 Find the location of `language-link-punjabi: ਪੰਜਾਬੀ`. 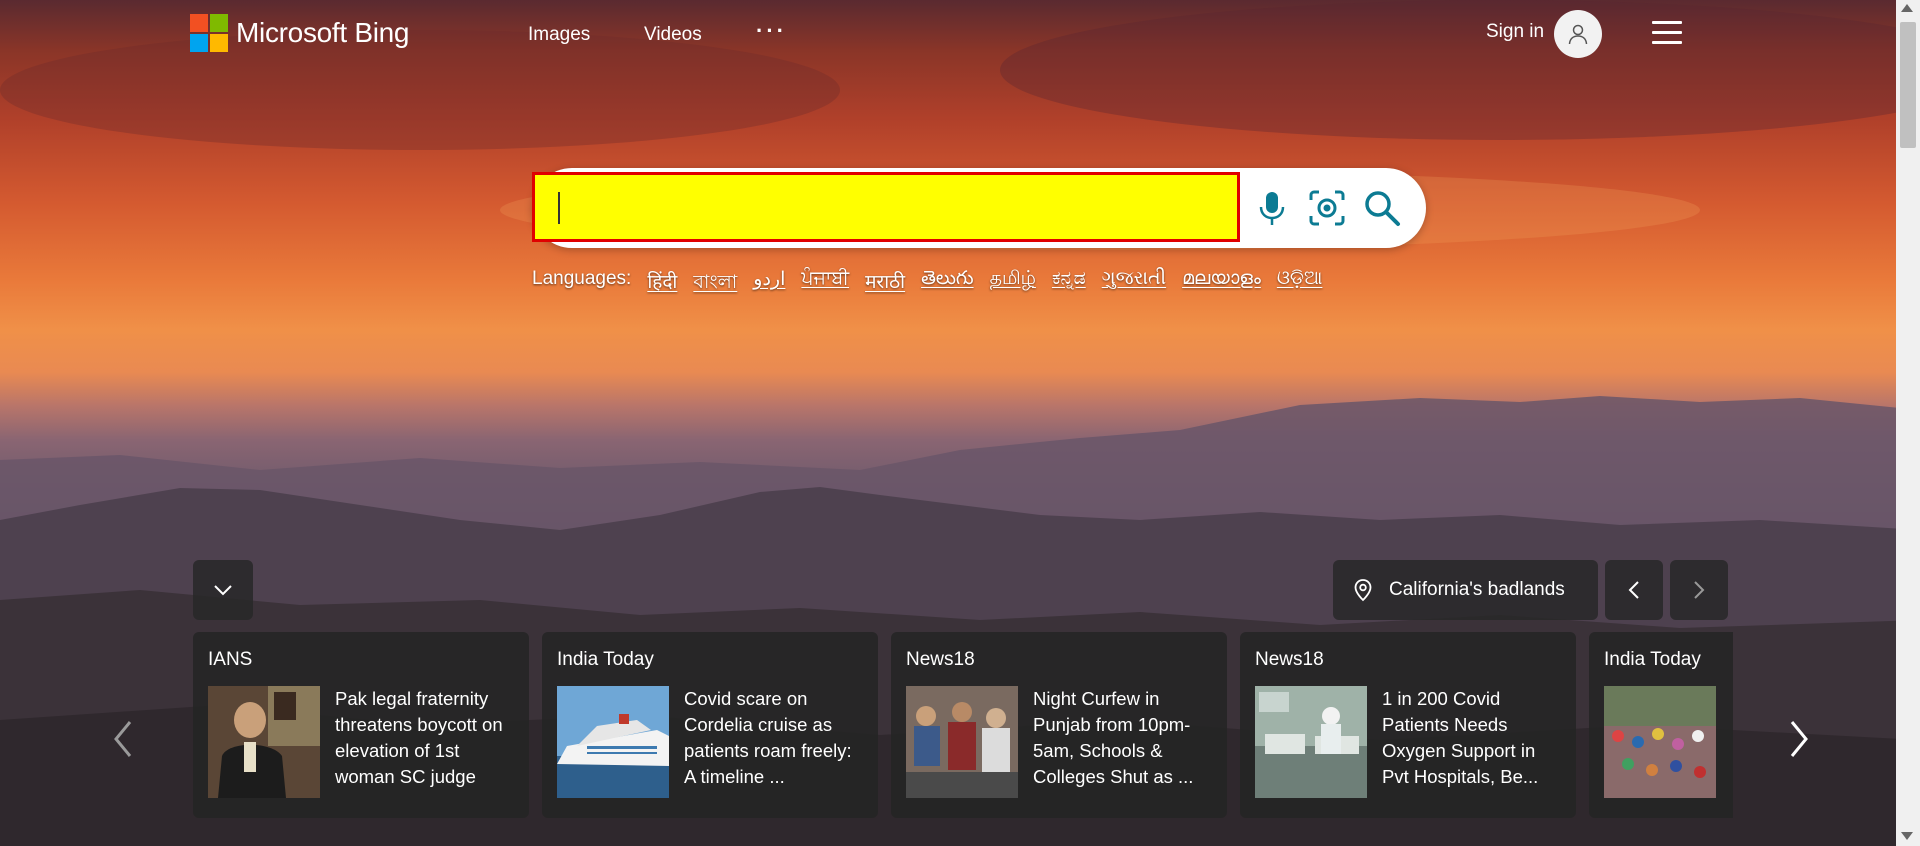

language-link-punjabi: ਪੰਜਾਬੀ is located at coordinates (825, 284).